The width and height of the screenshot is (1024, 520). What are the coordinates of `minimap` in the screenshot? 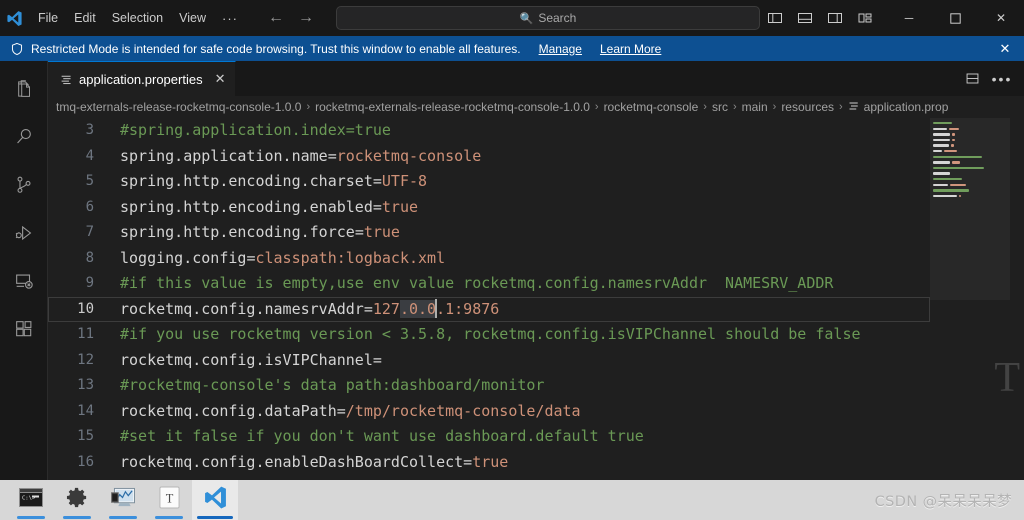 It's located at (970, 299).